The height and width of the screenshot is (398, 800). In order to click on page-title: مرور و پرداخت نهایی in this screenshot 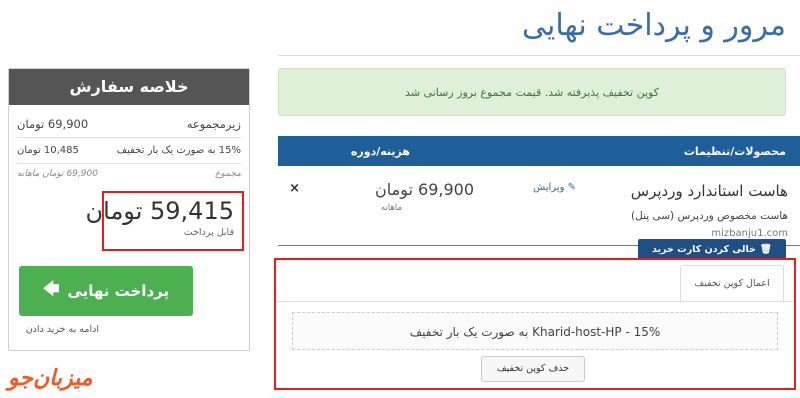, I will do `click(654, 25)`.